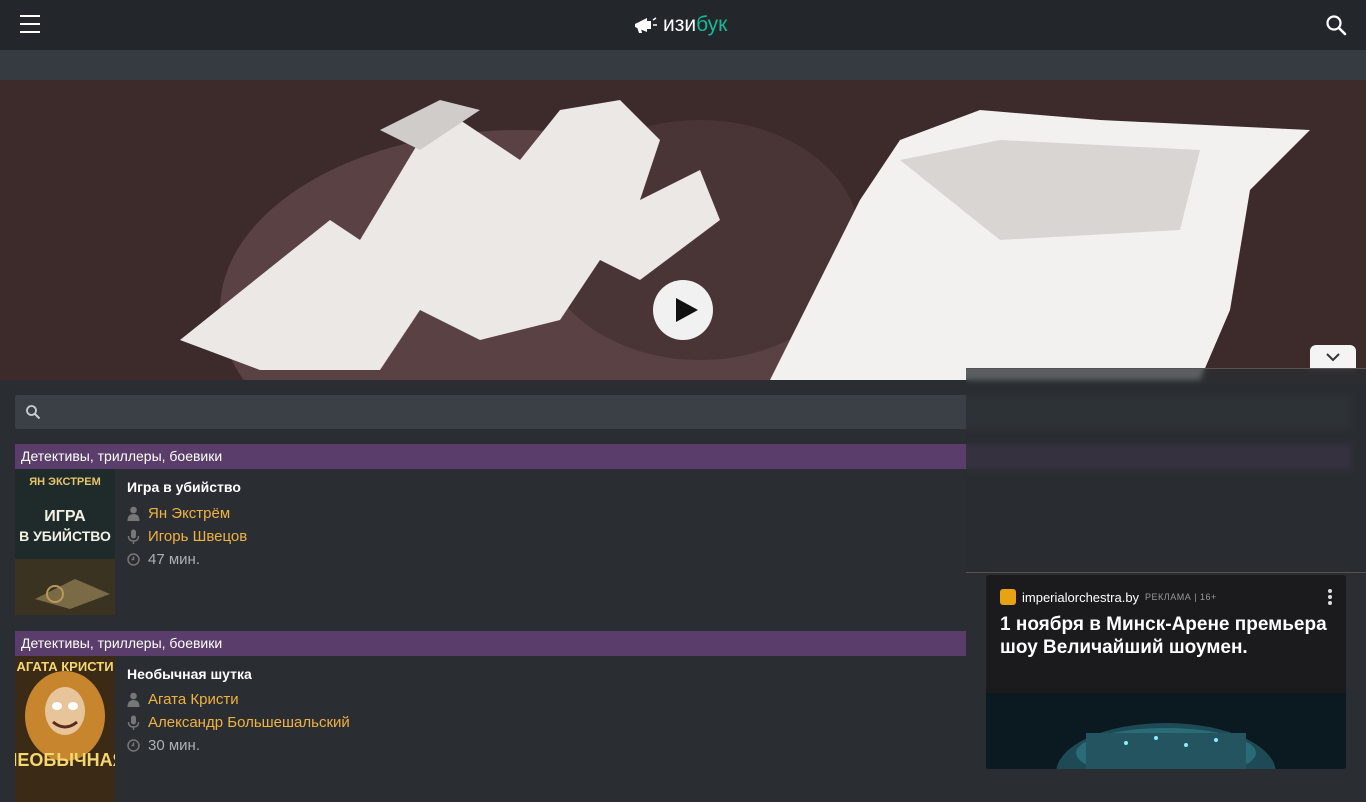 The image size is (1366, 802). What do you see at coordinates (193, 699) in the screenshot?
I see `author-link: Агата Кристи` at bounding box center [193, 699].